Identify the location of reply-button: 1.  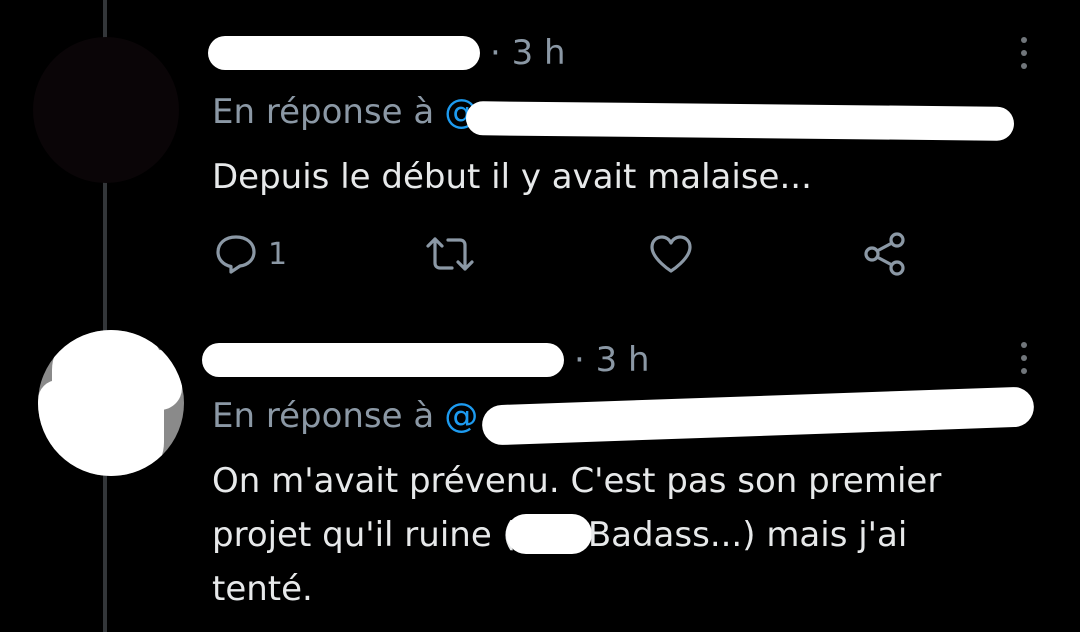
(250, 254).